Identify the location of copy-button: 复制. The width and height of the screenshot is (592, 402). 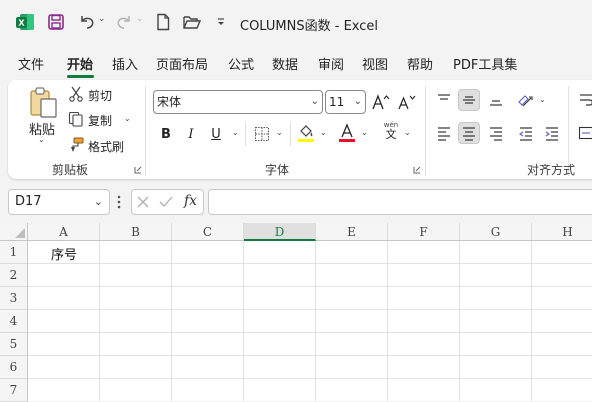
(100, 120).